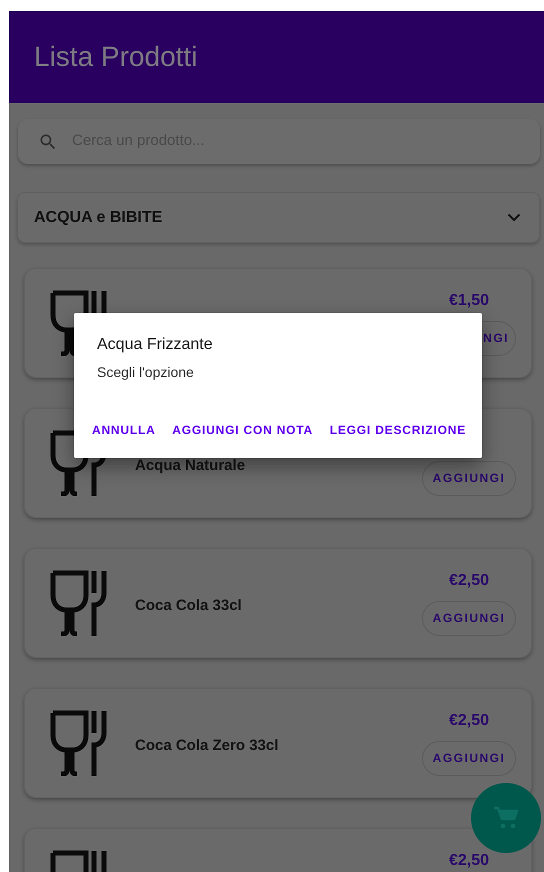 The height and width of the screenshot is (872, 544). I want to click on dialog-message: Scegli l'opzione, so click(145, 372).